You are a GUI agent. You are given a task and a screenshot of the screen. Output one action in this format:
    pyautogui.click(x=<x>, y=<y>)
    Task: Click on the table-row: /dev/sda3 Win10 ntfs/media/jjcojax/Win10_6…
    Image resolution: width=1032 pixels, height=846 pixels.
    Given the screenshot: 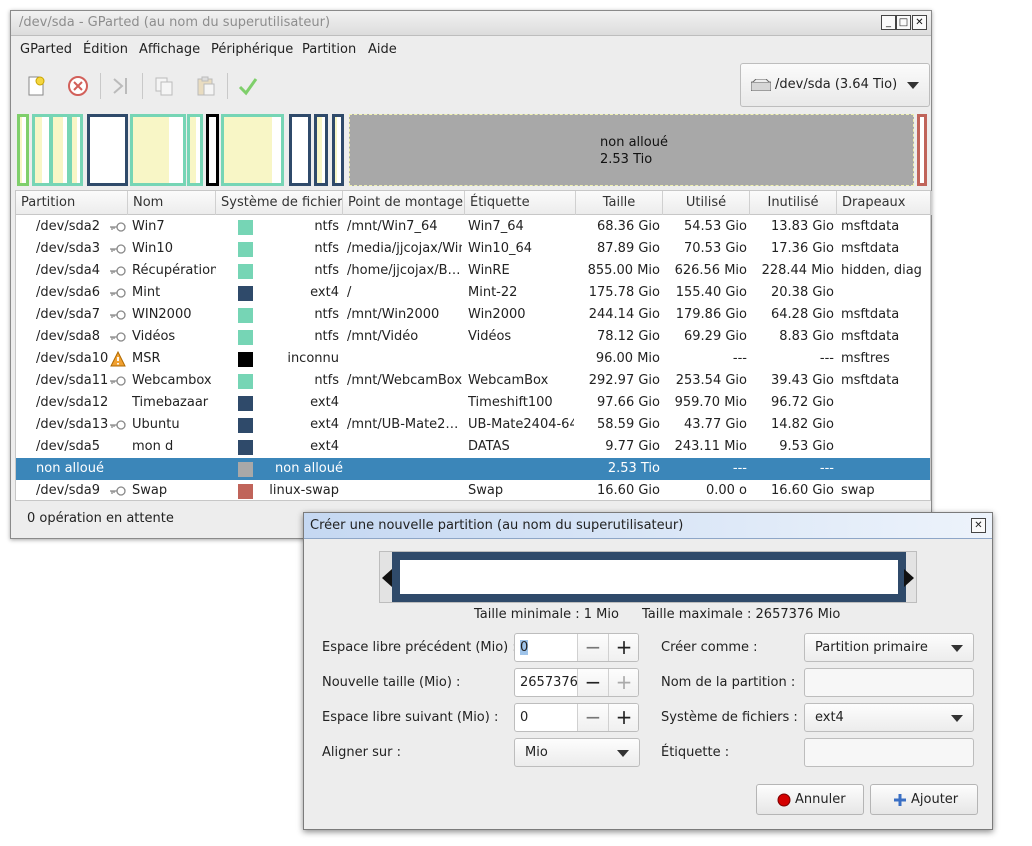 What is the action you would take?
    pyautogui.click(x=473, y=249)
    